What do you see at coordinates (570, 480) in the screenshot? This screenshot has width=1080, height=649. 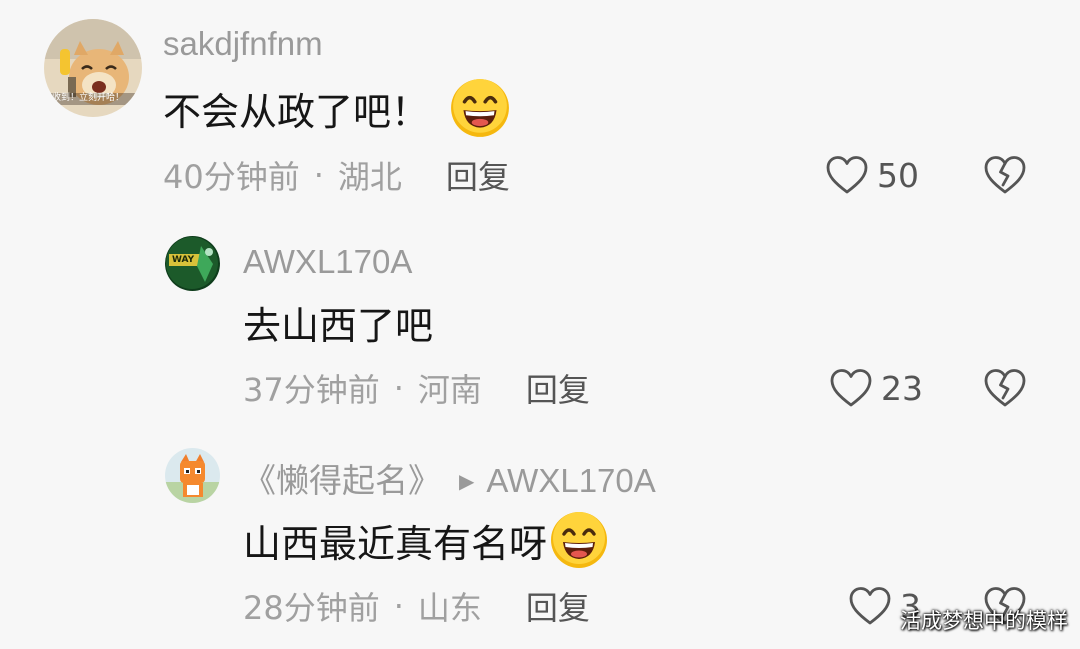 I see `reply-to-username: AWXL170A` at bounding box center [570, 480].